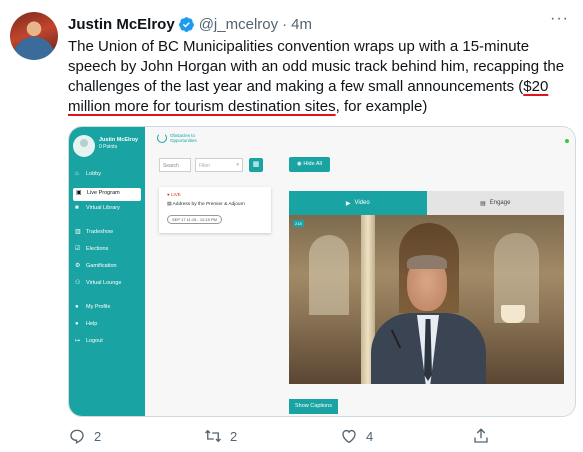  I want to click on tweet-header: Justin McElroy @j_mcelroy · 4m, so click(320, 24).